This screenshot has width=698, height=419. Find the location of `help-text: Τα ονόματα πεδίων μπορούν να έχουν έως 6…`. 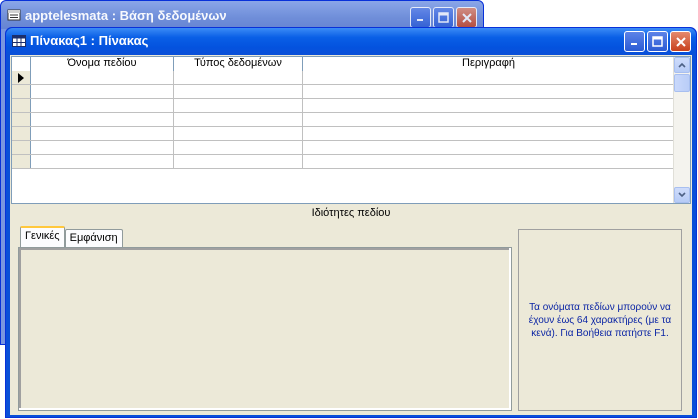

help-text: Τα ονόματα πεδίων μπορούν να έχουν έως 6… is located at coordinates (600, 320).